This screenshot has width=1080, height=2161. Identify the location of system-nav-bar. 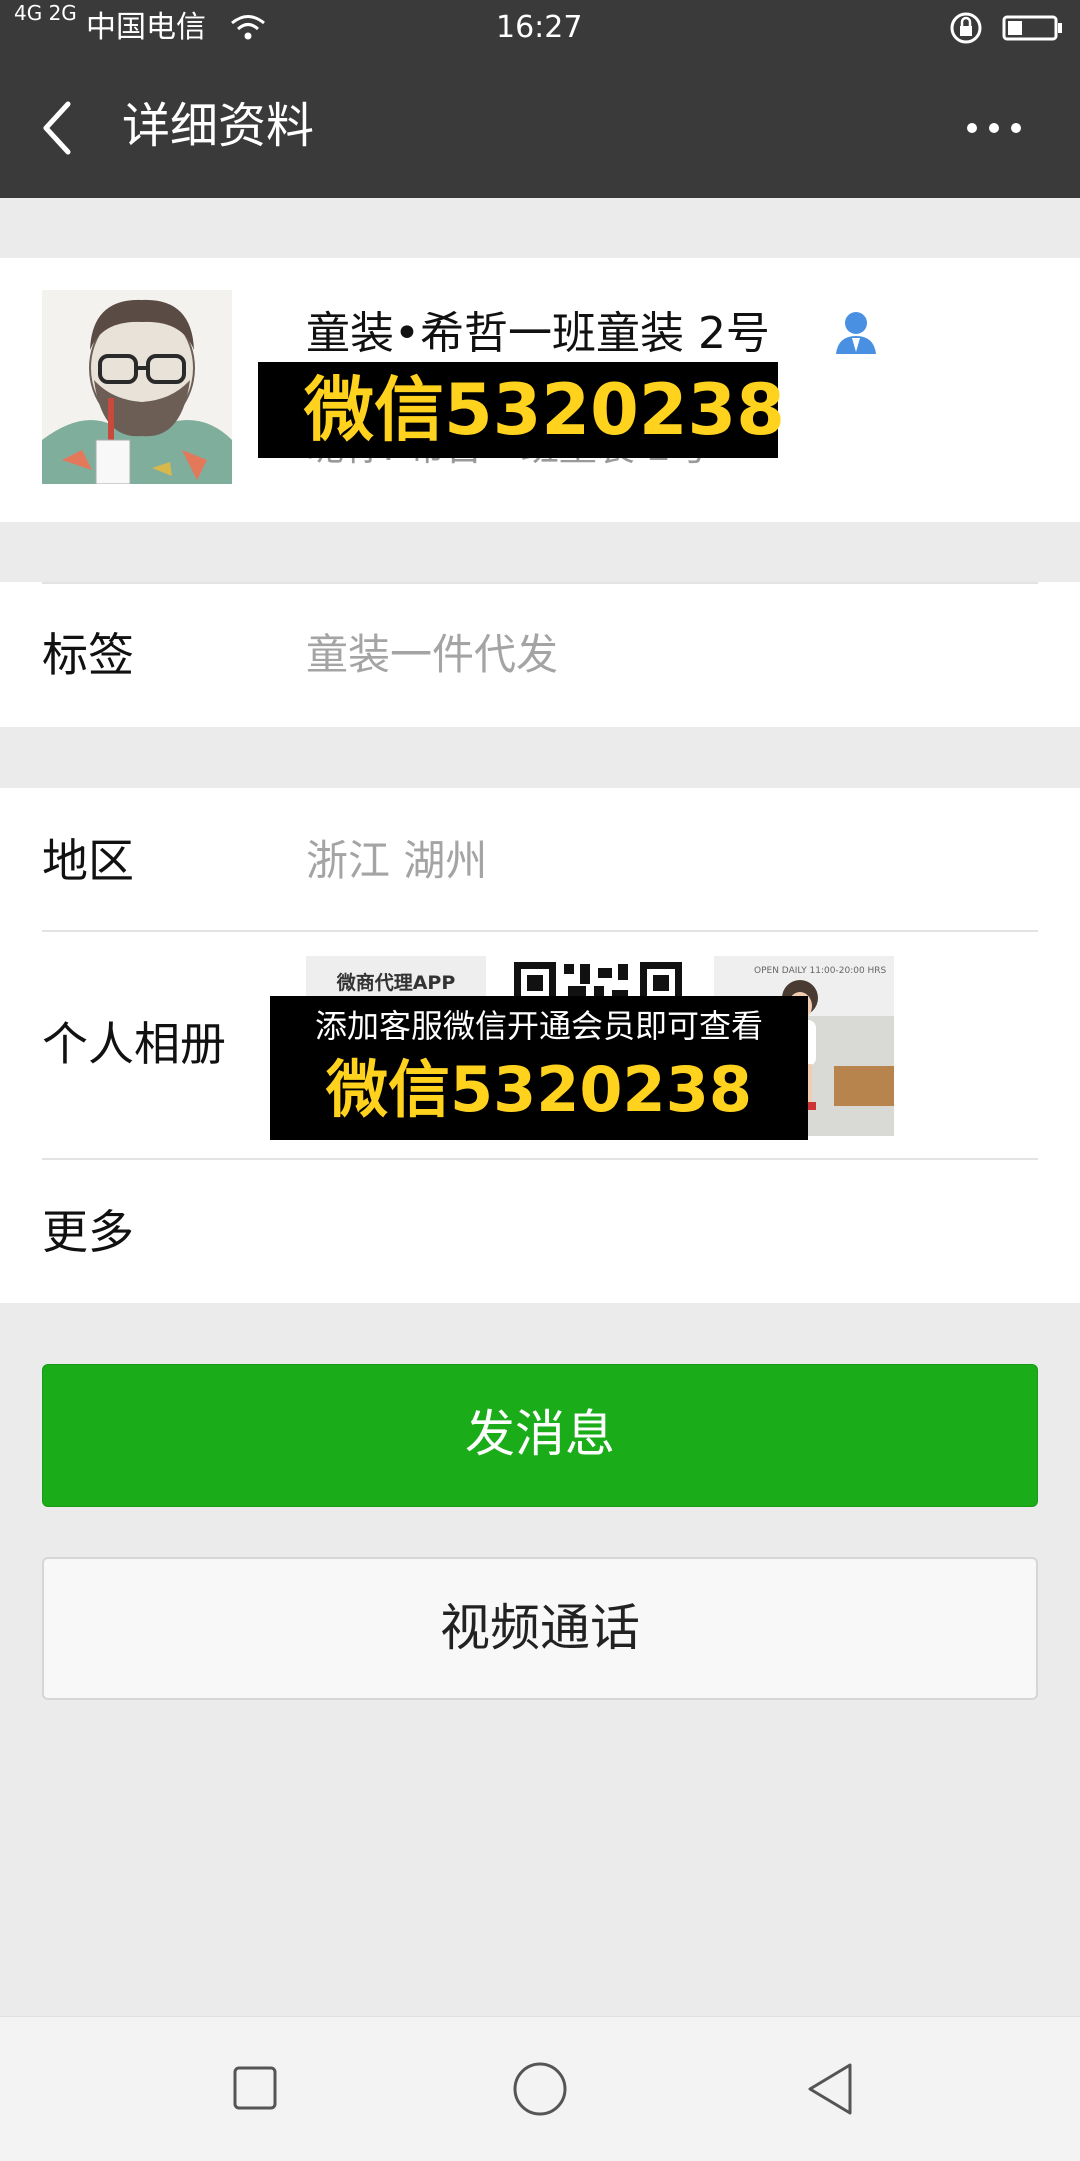
(540, 2088).